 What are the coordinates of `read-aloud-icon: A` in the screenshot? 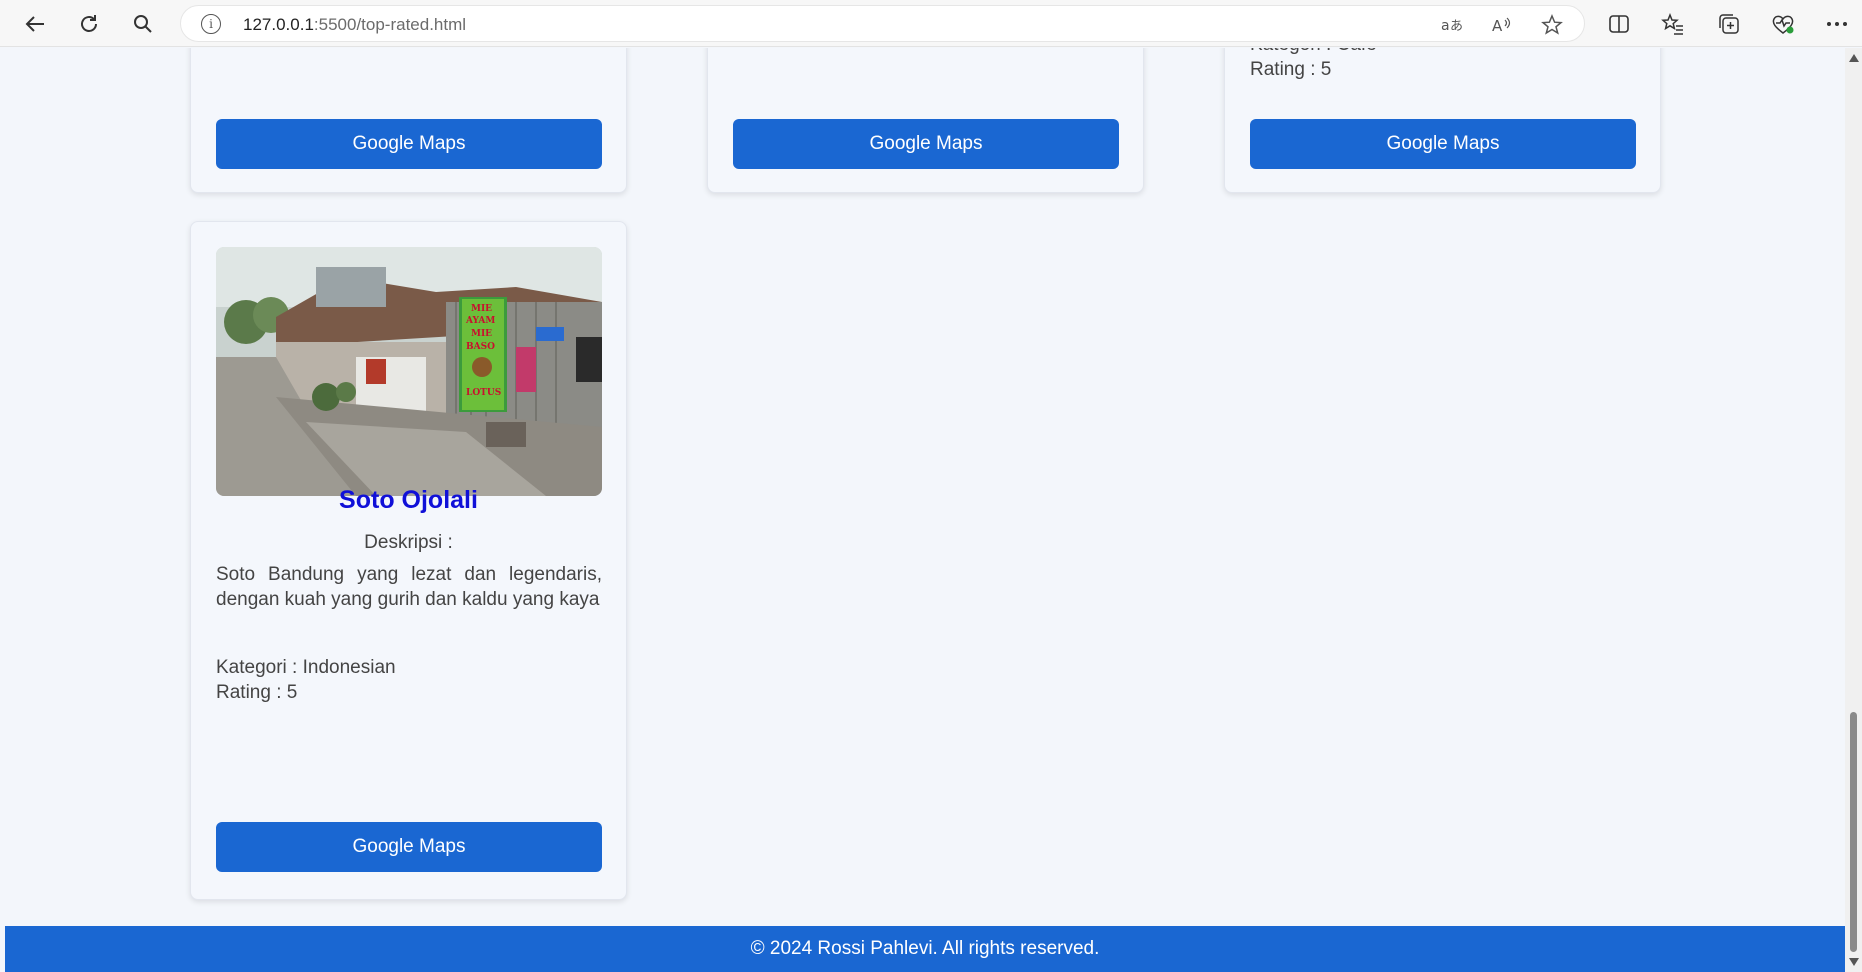 It's located at (1502, 25).